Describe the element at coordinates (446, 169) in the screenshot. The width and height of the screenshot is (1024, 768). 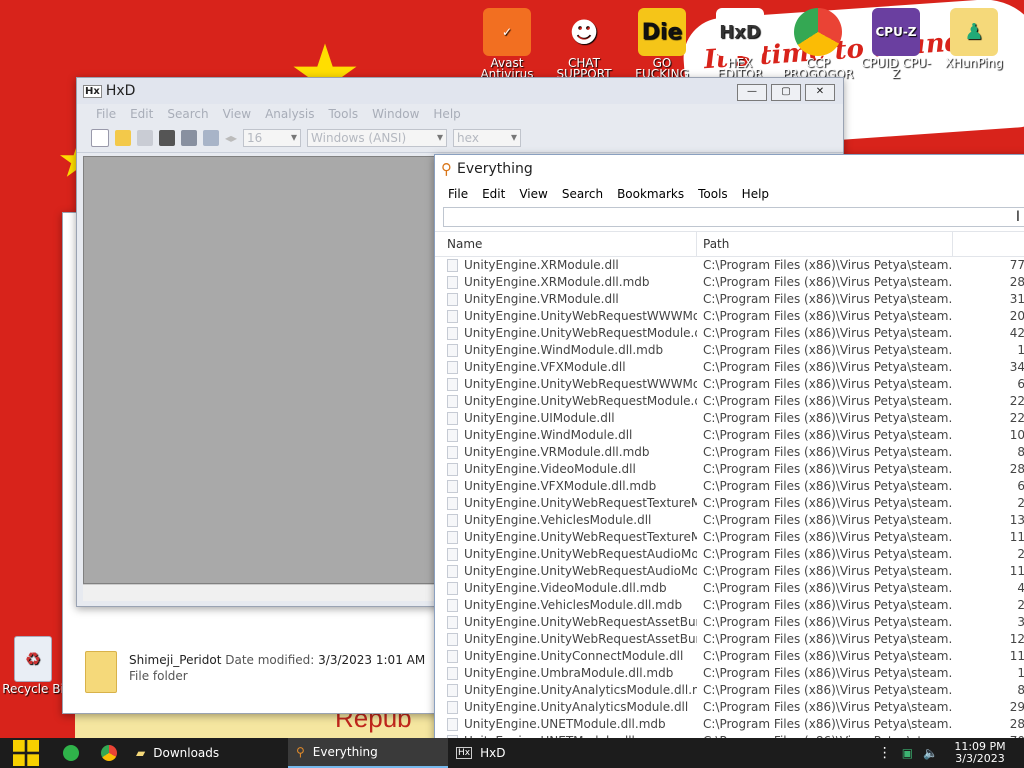
I see `magnifier-icon: ⚲` at that location.